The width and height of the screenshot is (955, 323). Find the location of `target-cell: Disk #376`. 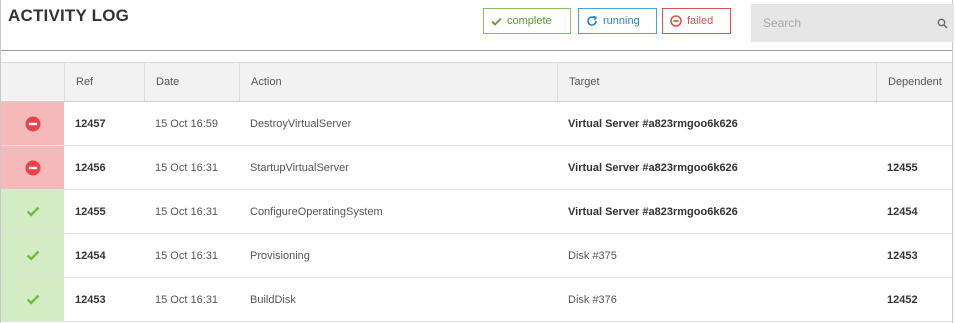

target-cell: Disk #376 is located at coordinates (592, 299).